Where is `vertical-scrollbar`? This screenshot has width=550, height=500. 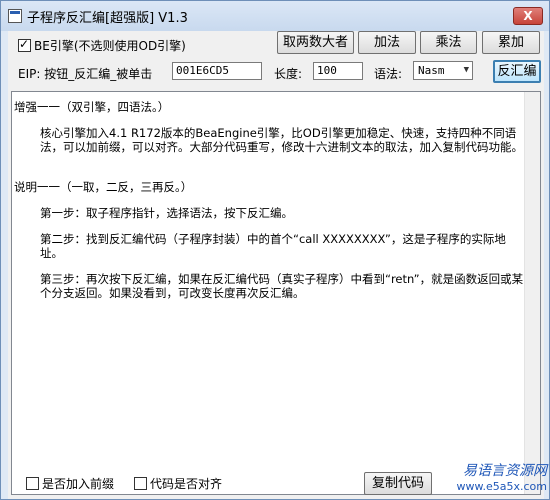 vertical-scrollbar is located at coordinates (532, 293).